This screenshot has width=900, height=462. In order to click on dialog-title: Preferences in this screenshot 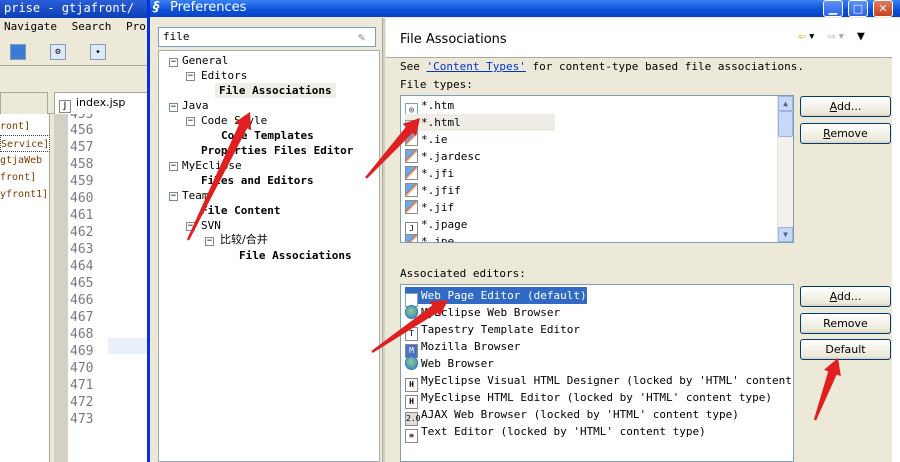, I will do `click(208, 7)`.